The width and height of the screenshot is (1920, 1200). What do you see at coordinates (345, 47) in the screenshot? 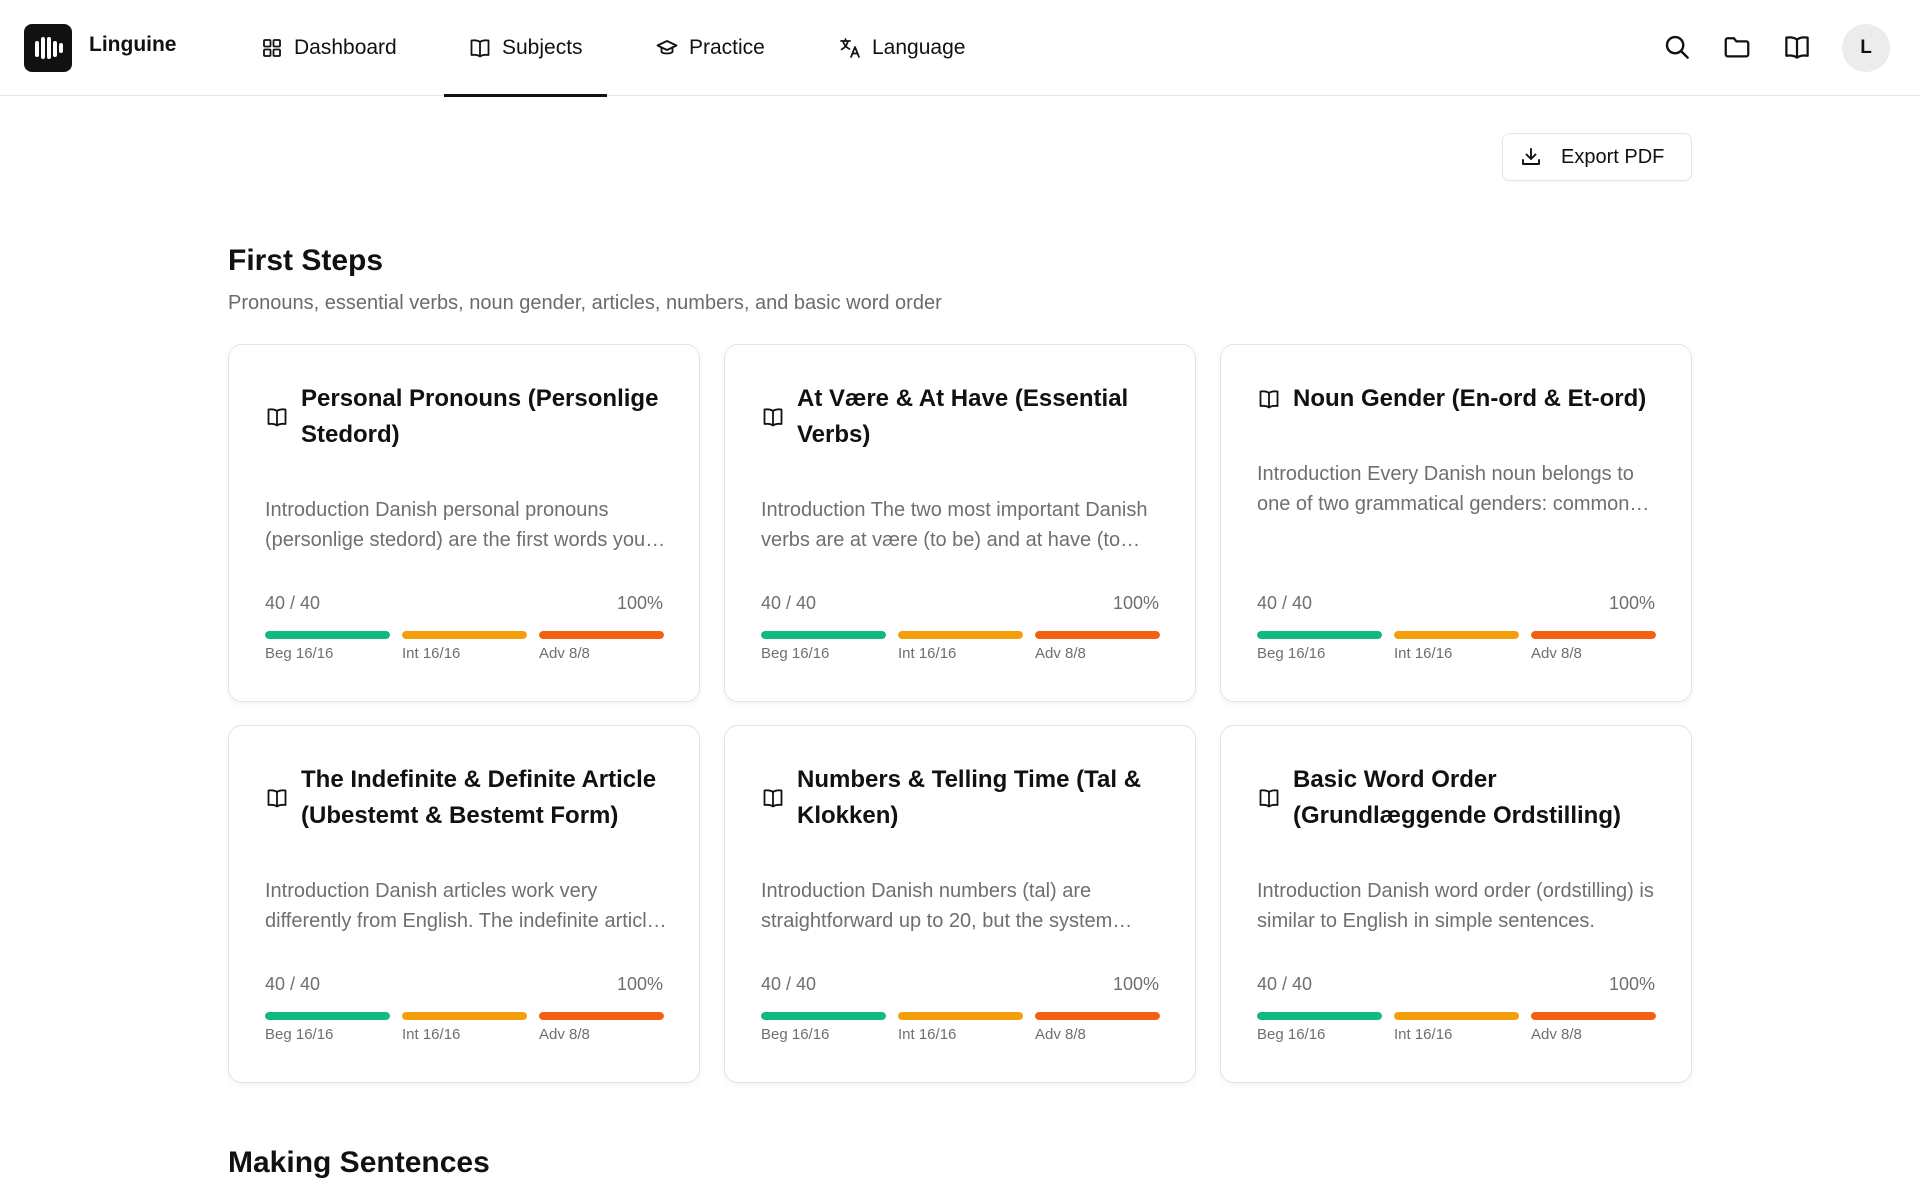
I see `tab-dashboard-label: Dashboard` at bounding box center [345, 47].